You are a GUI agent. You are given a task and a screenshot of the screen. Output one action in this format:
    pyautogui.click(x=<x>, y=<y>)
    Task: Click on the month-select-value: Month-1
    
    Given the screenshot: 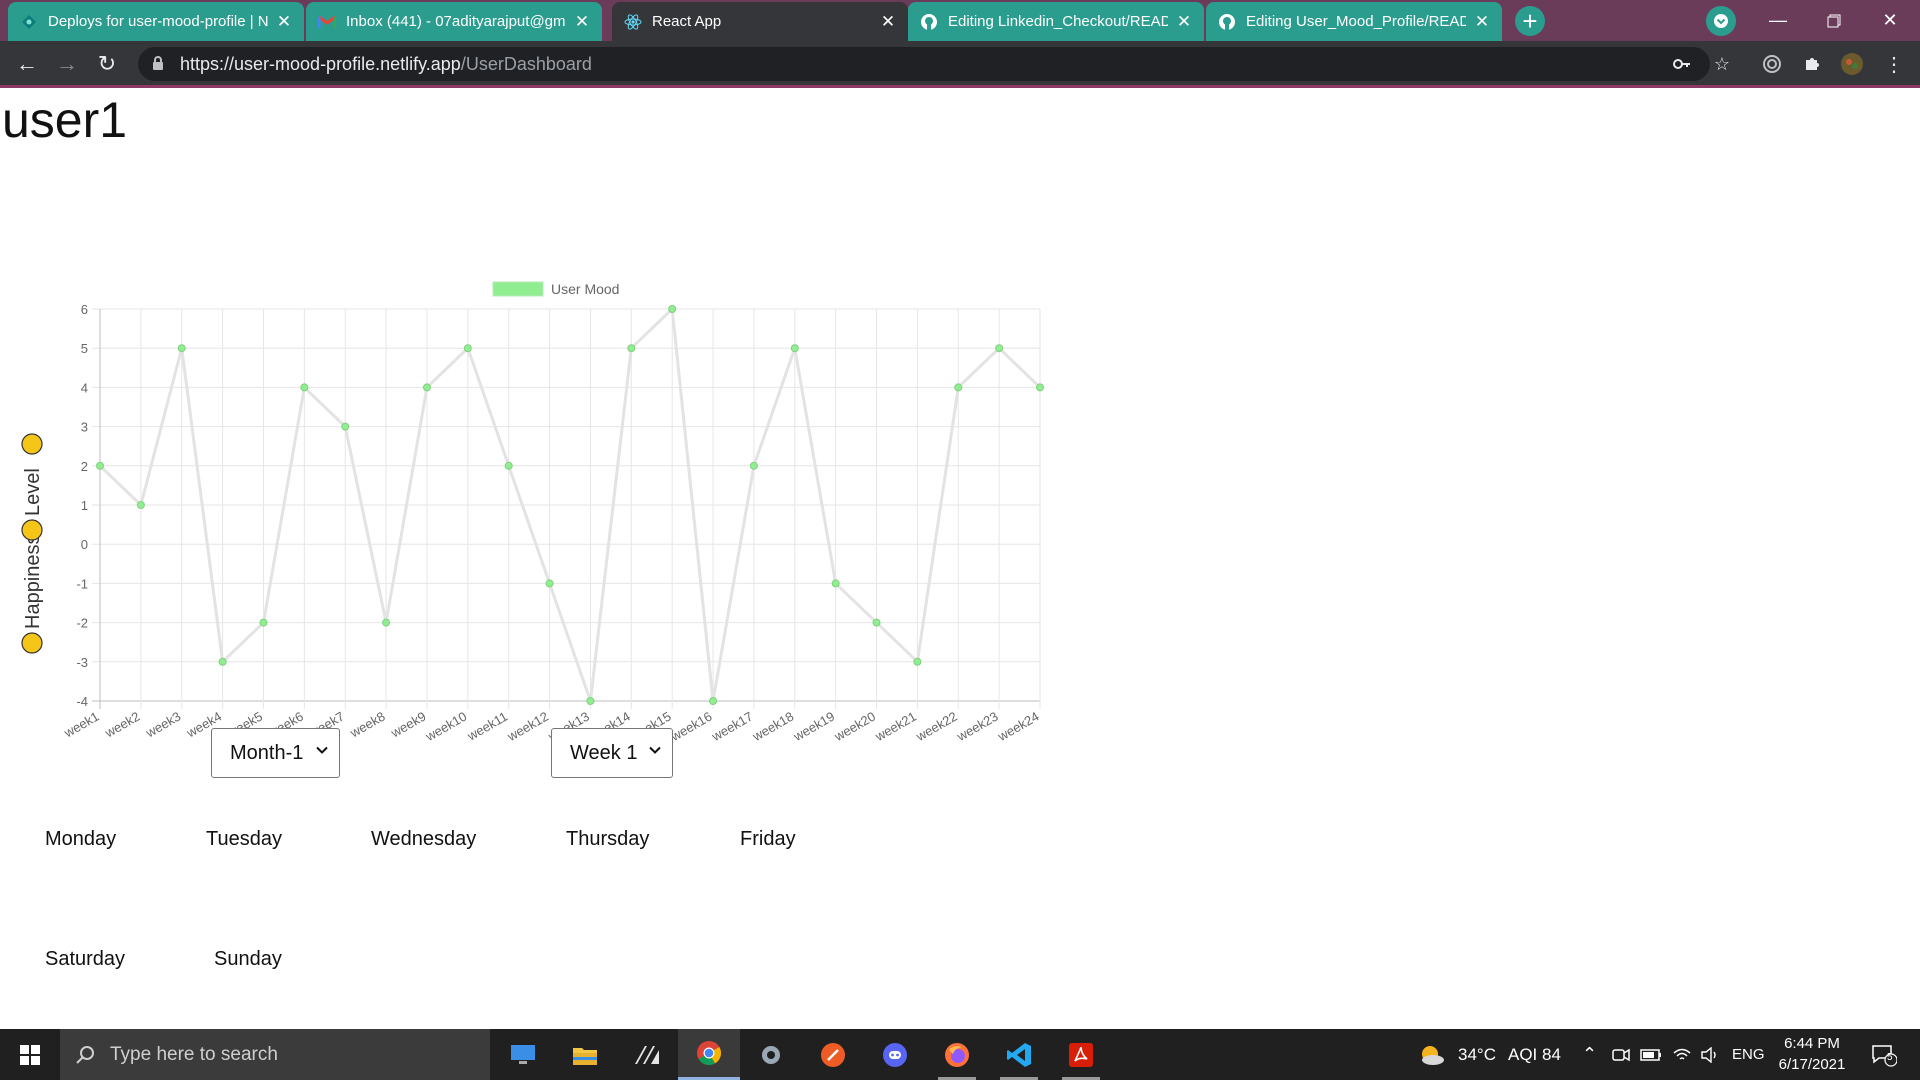 What is the action you would take?
    pyautogui.click(x=267, y=752)
    